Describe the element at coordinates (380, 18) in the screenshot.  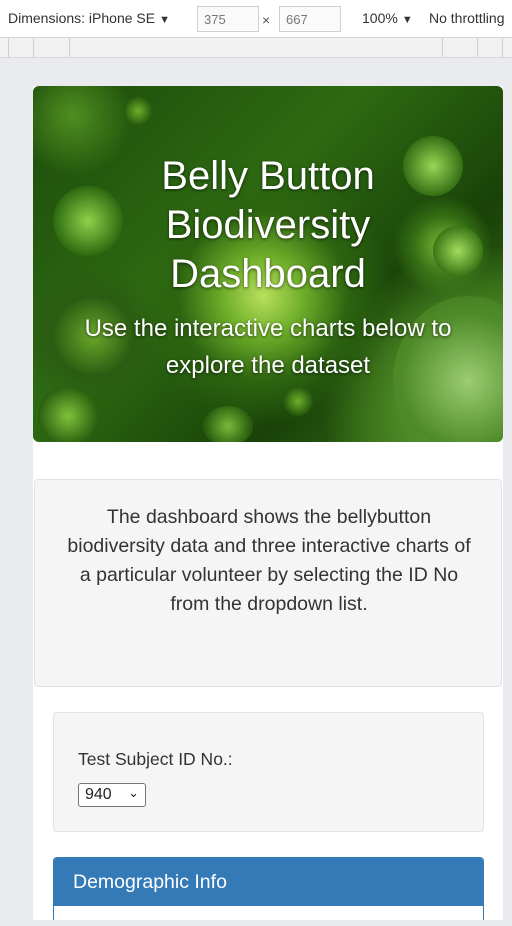
I see `zoom-label: 100%` at that location.